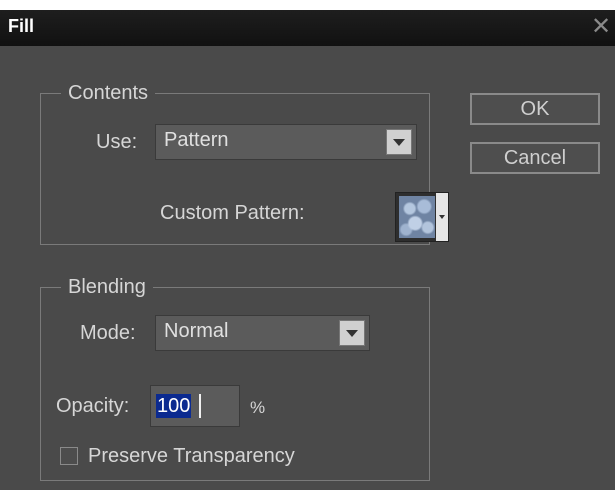 Image resolution: width=615 pixels, height=490 pixels. I want to click on custom-pattern-picker, so click(422, 217).